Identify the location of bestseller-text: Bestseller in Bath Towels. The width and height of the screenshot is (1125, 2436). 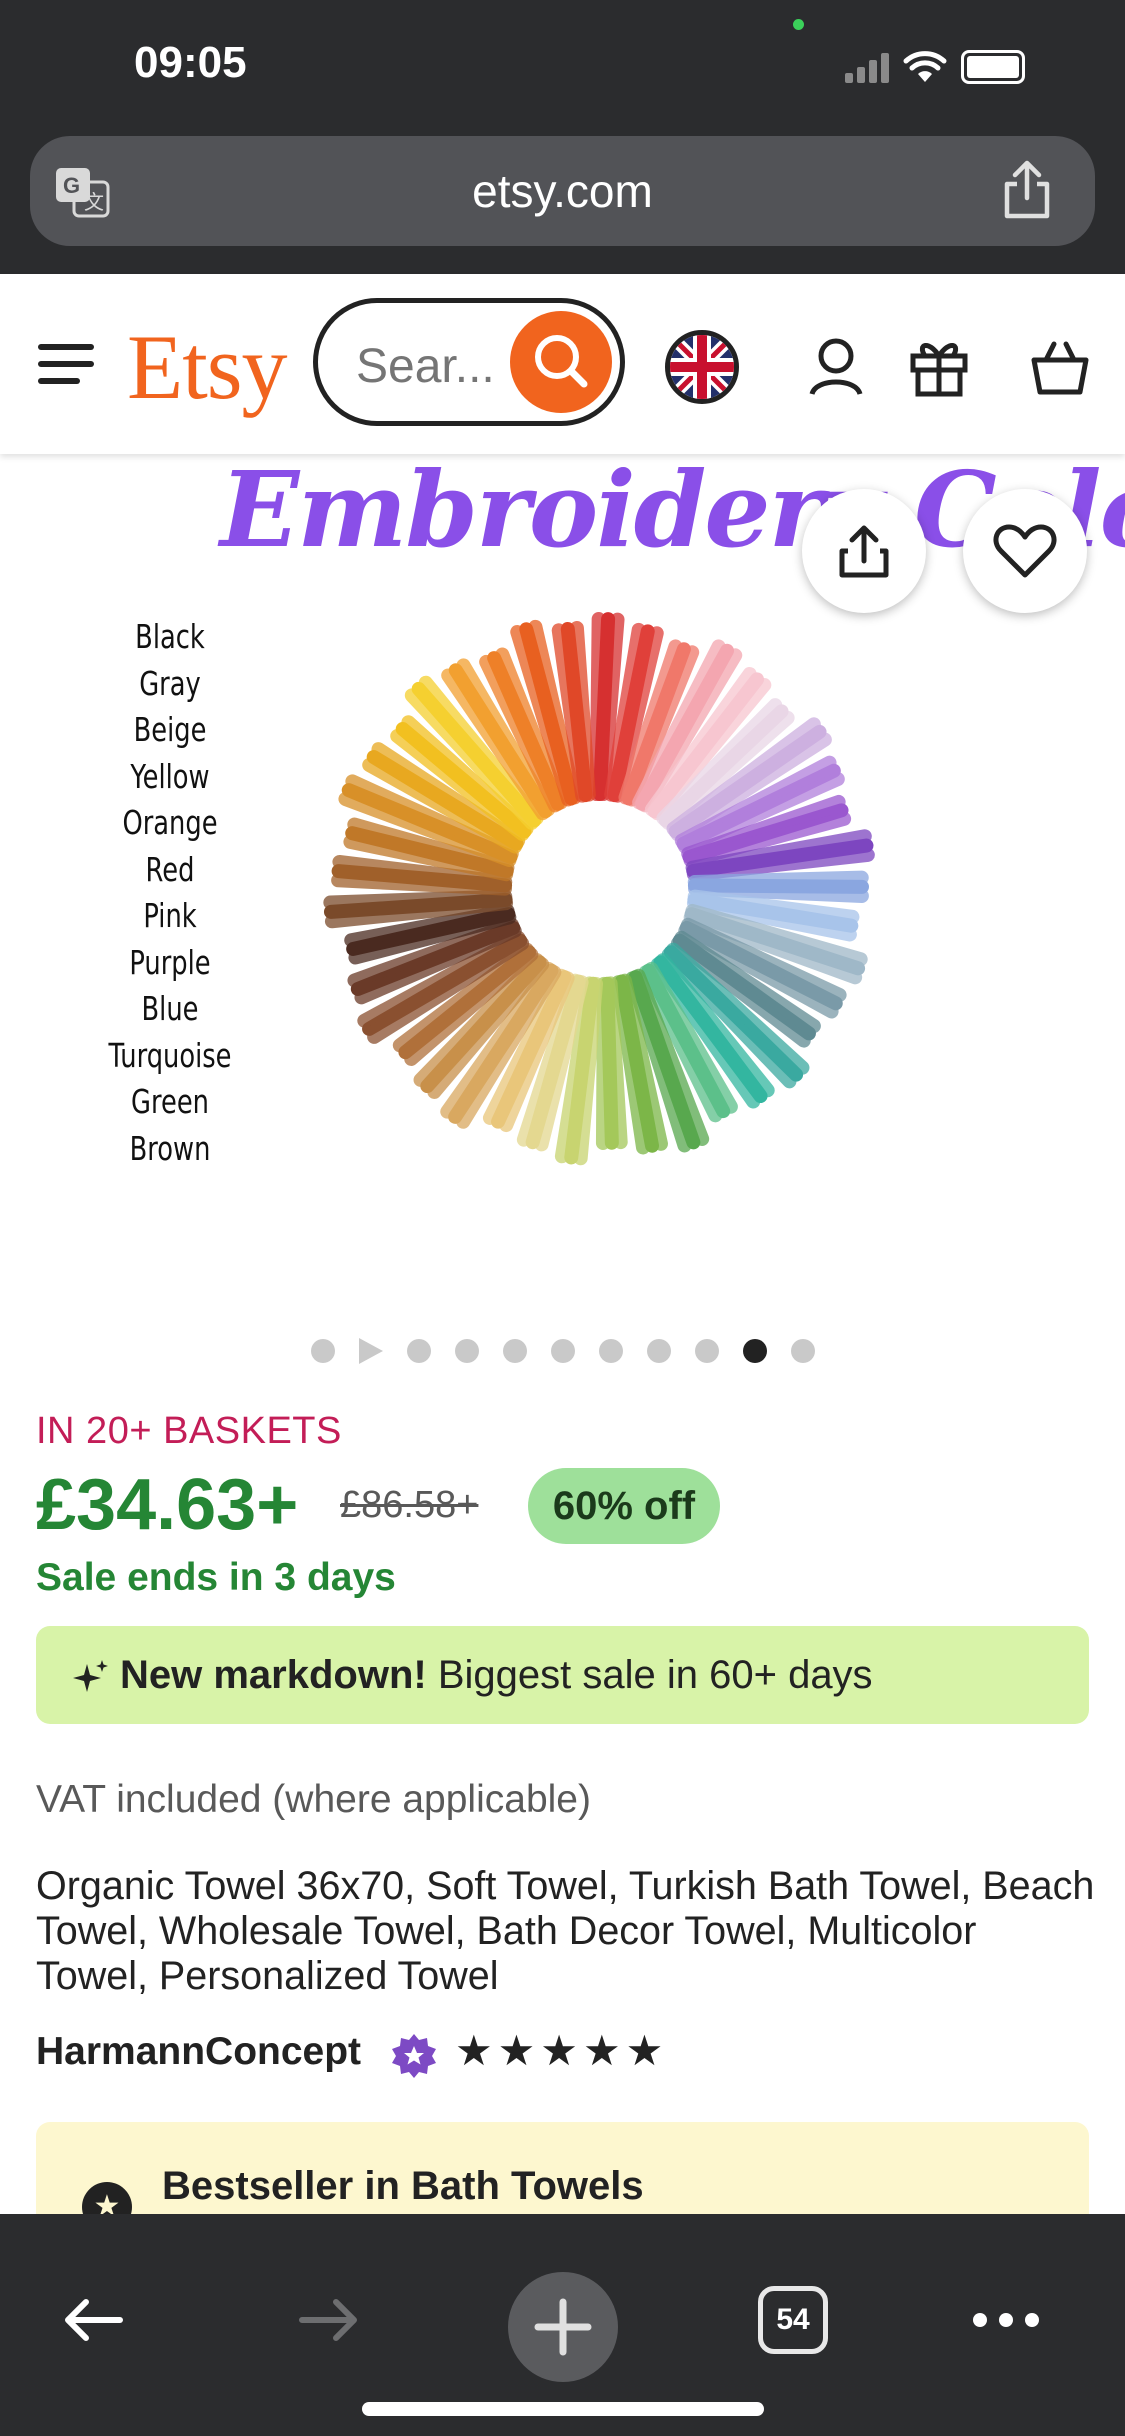
(403, 2186).